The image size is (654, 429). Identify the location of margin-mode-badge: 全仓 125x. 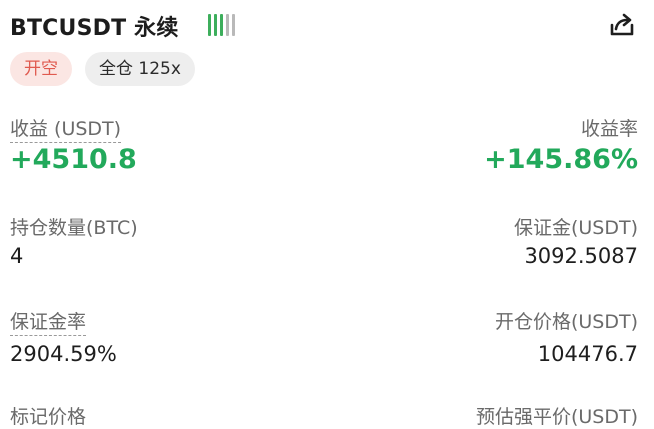
(140, 69).